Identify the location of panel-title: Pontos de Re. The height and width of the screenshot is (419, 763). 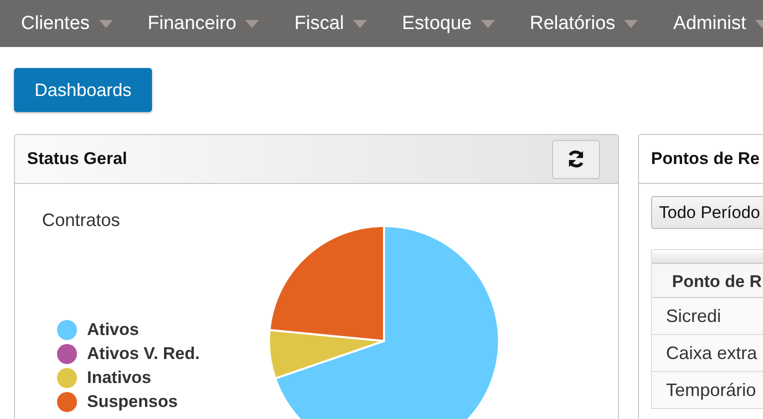
(705, 159).